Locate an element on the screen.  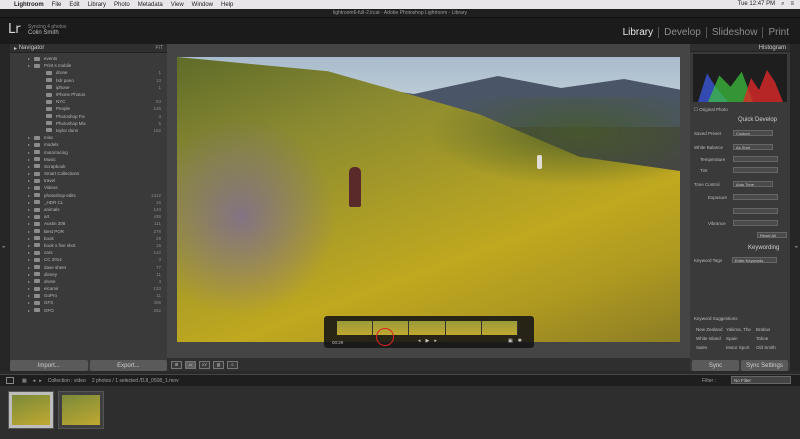
secondary-window-icon is located at coordinates (10, 380).